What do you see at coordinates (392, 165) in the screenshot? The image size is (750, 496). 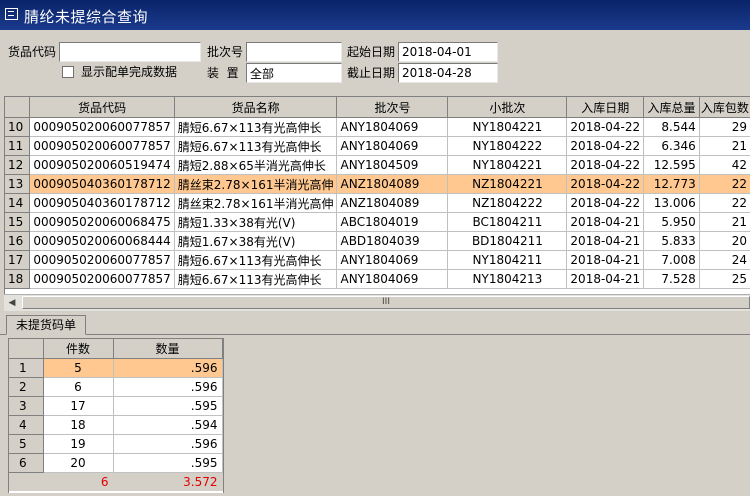 I see `cell-batch: ANY1804509` at bounding box center [392, 165].